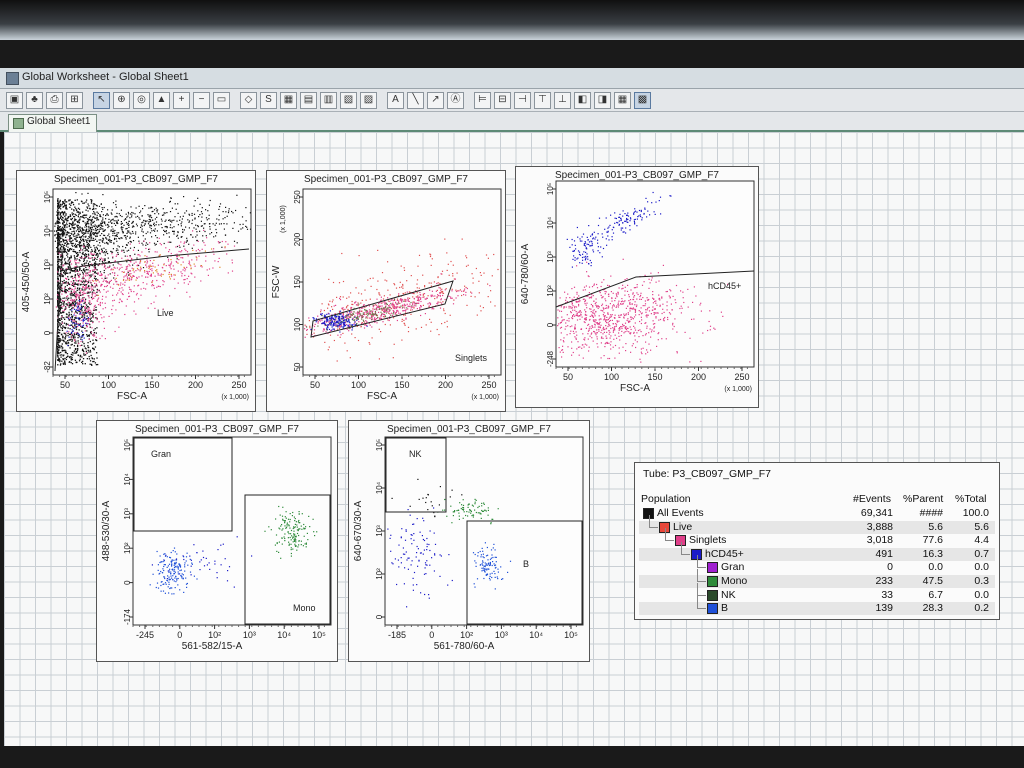  I want to click on population-row: Singlets 3,018 77.6 4.4, so click(817, 537).